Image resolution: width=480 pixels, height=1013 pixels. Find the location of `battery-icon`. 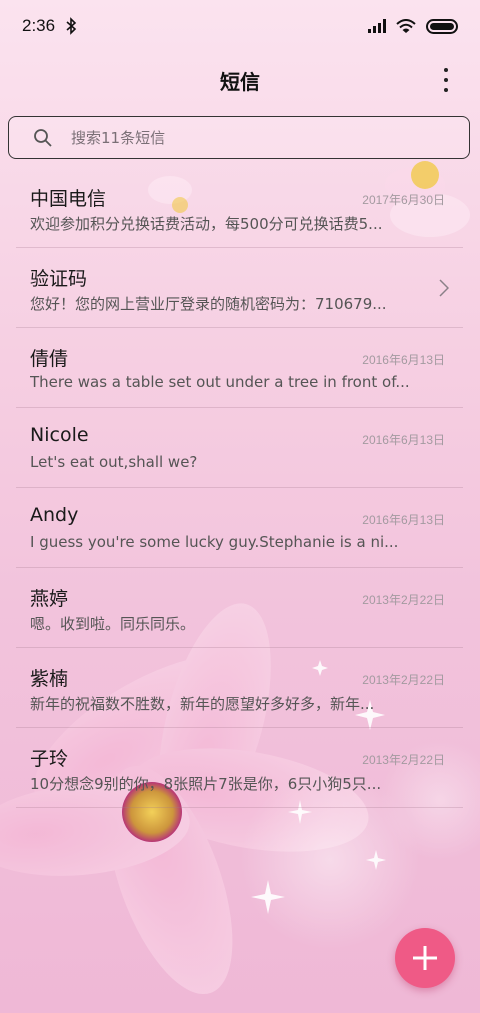

battery-icon is located at coordinates (442, 26).